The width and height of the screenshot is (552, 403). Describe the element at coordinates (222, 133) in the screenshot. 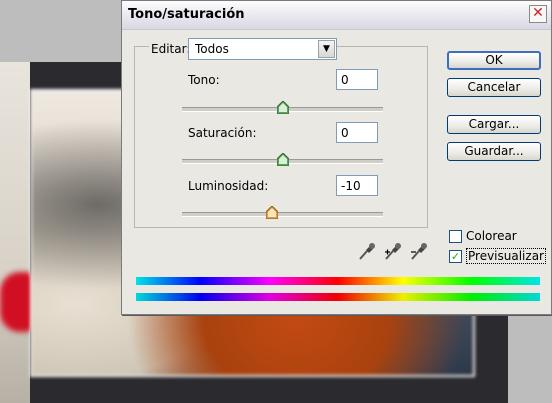

I see `saturation-label: Saturación:` at that location.